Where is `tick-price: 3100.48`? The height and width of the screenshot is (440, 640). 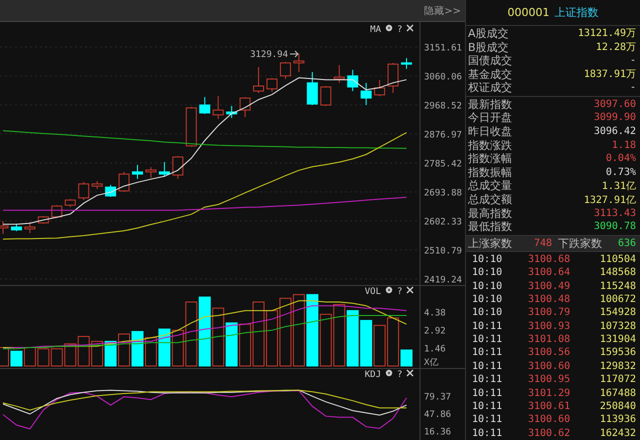
tick-price: 3100.48 is located at coordinates (550, 299).